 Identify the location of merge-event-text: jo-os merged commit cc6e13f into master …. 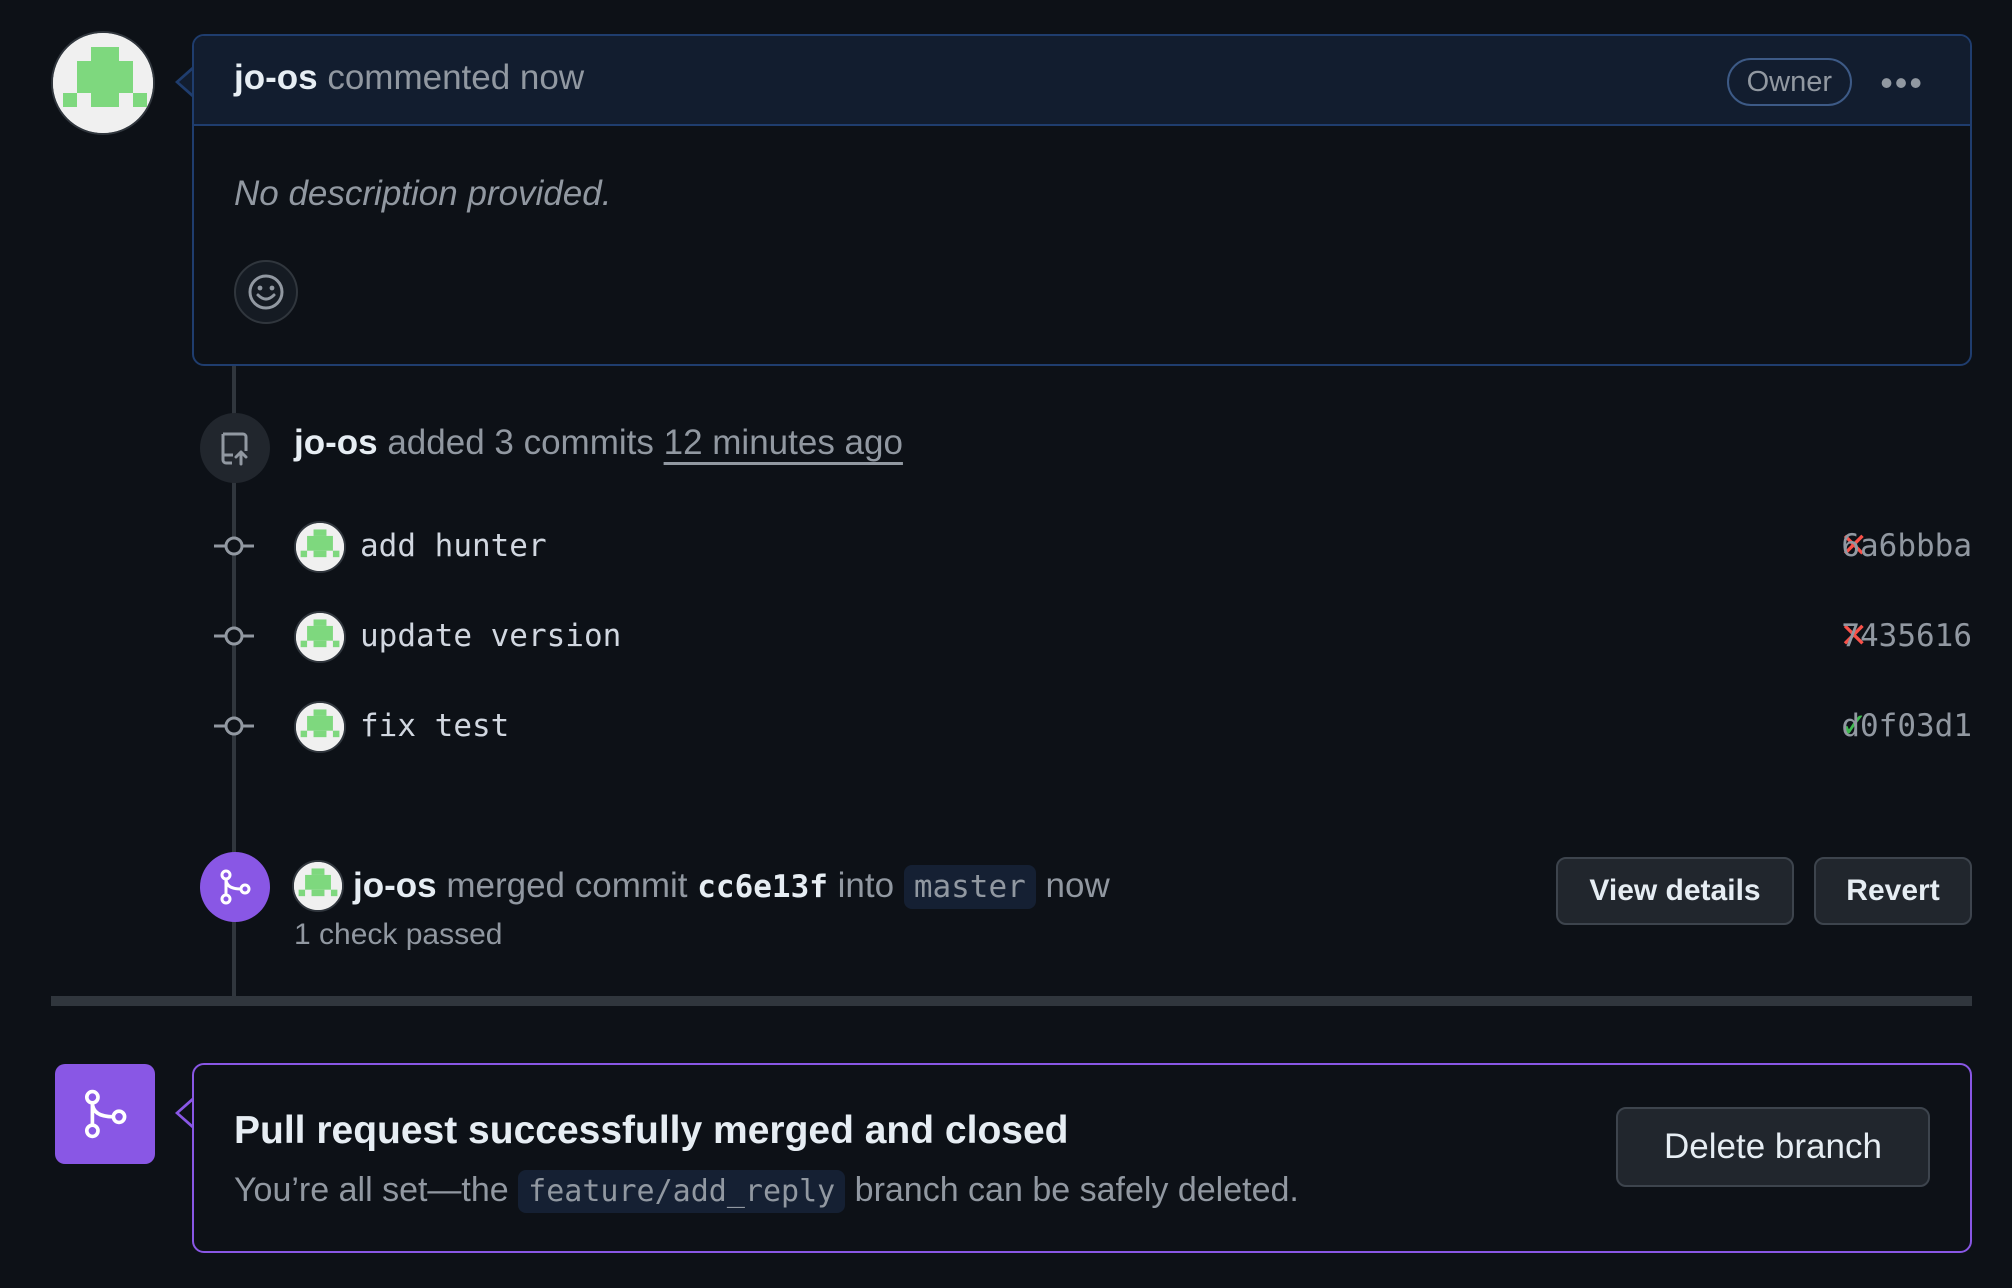
(731, 887).